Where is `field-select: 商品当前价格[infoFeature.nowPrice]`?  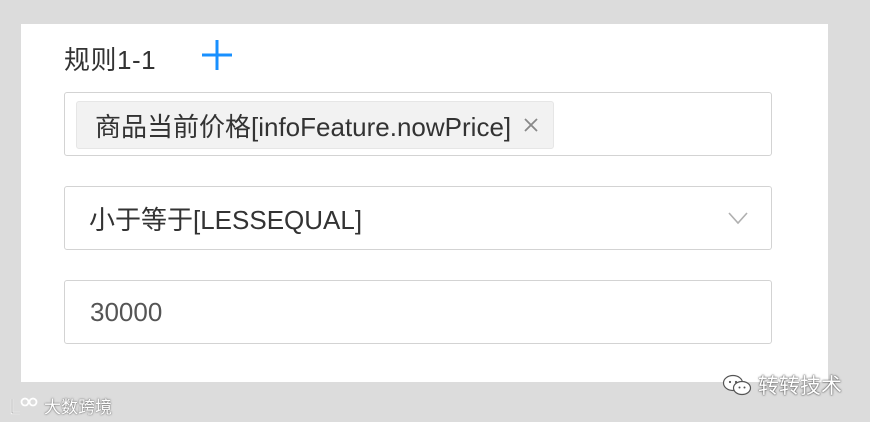
field-select: 商品当前价格[infoFeature.nowPrice] is located at coordinates (418, 124).